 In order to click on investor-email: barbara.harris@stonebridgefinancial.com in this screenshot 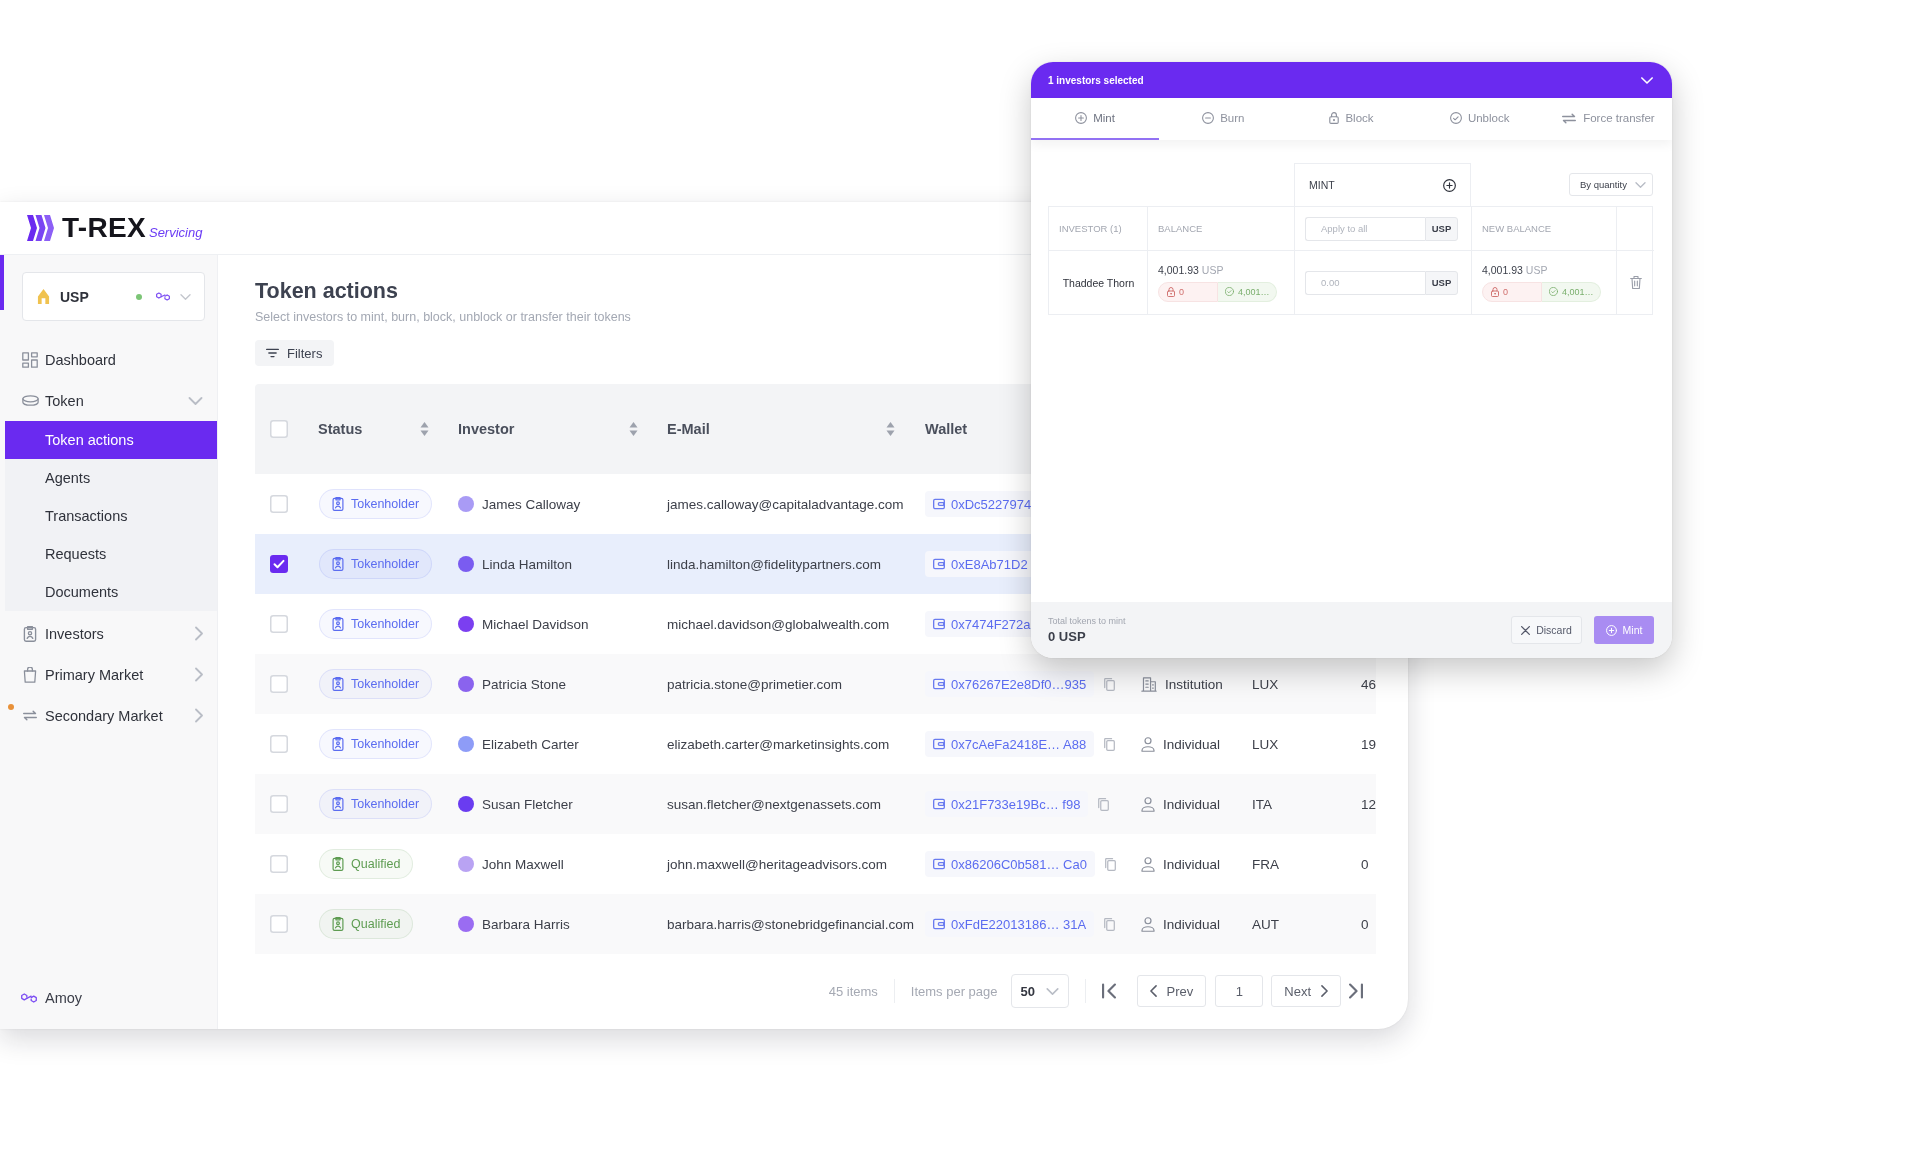, I will do `click(791, 924)`.